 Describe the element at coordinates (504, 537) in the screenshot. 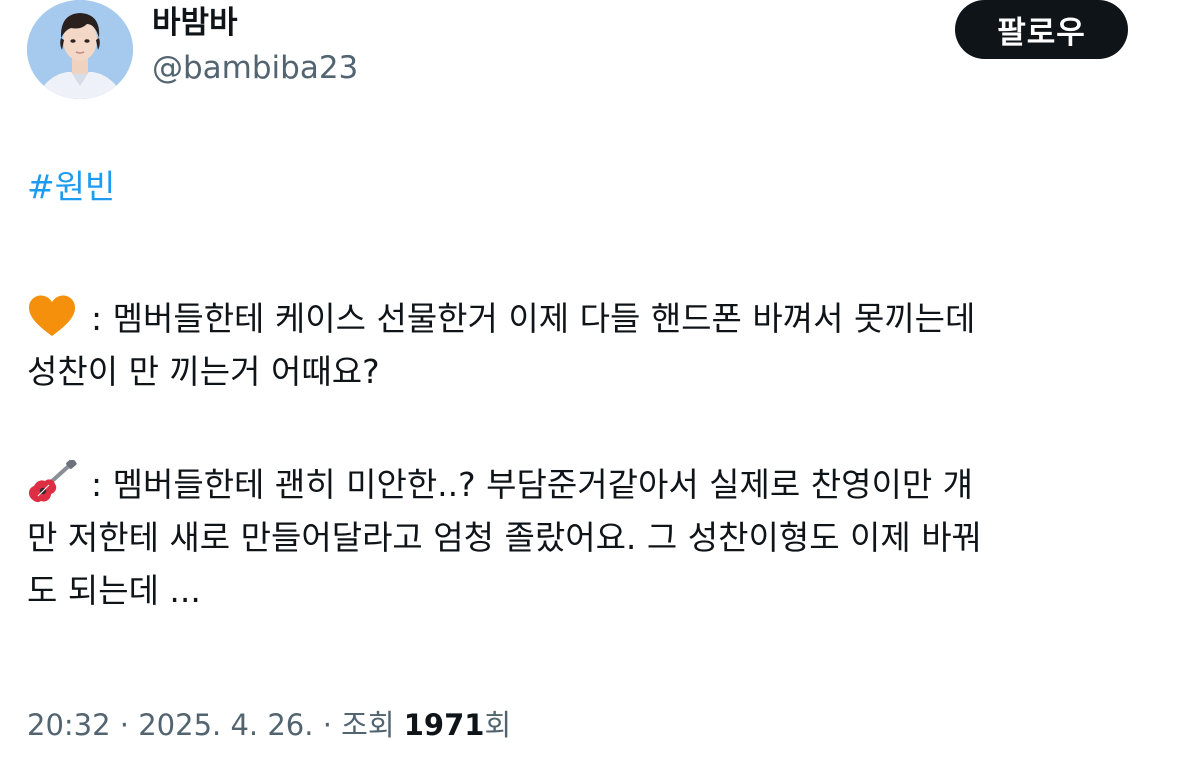

I see `paragraph-2-line-2: 만 저한테 새로 만들어달라고 엄청 졸랐어요. 그 성찬이형도 이제 바꿔` at that location.